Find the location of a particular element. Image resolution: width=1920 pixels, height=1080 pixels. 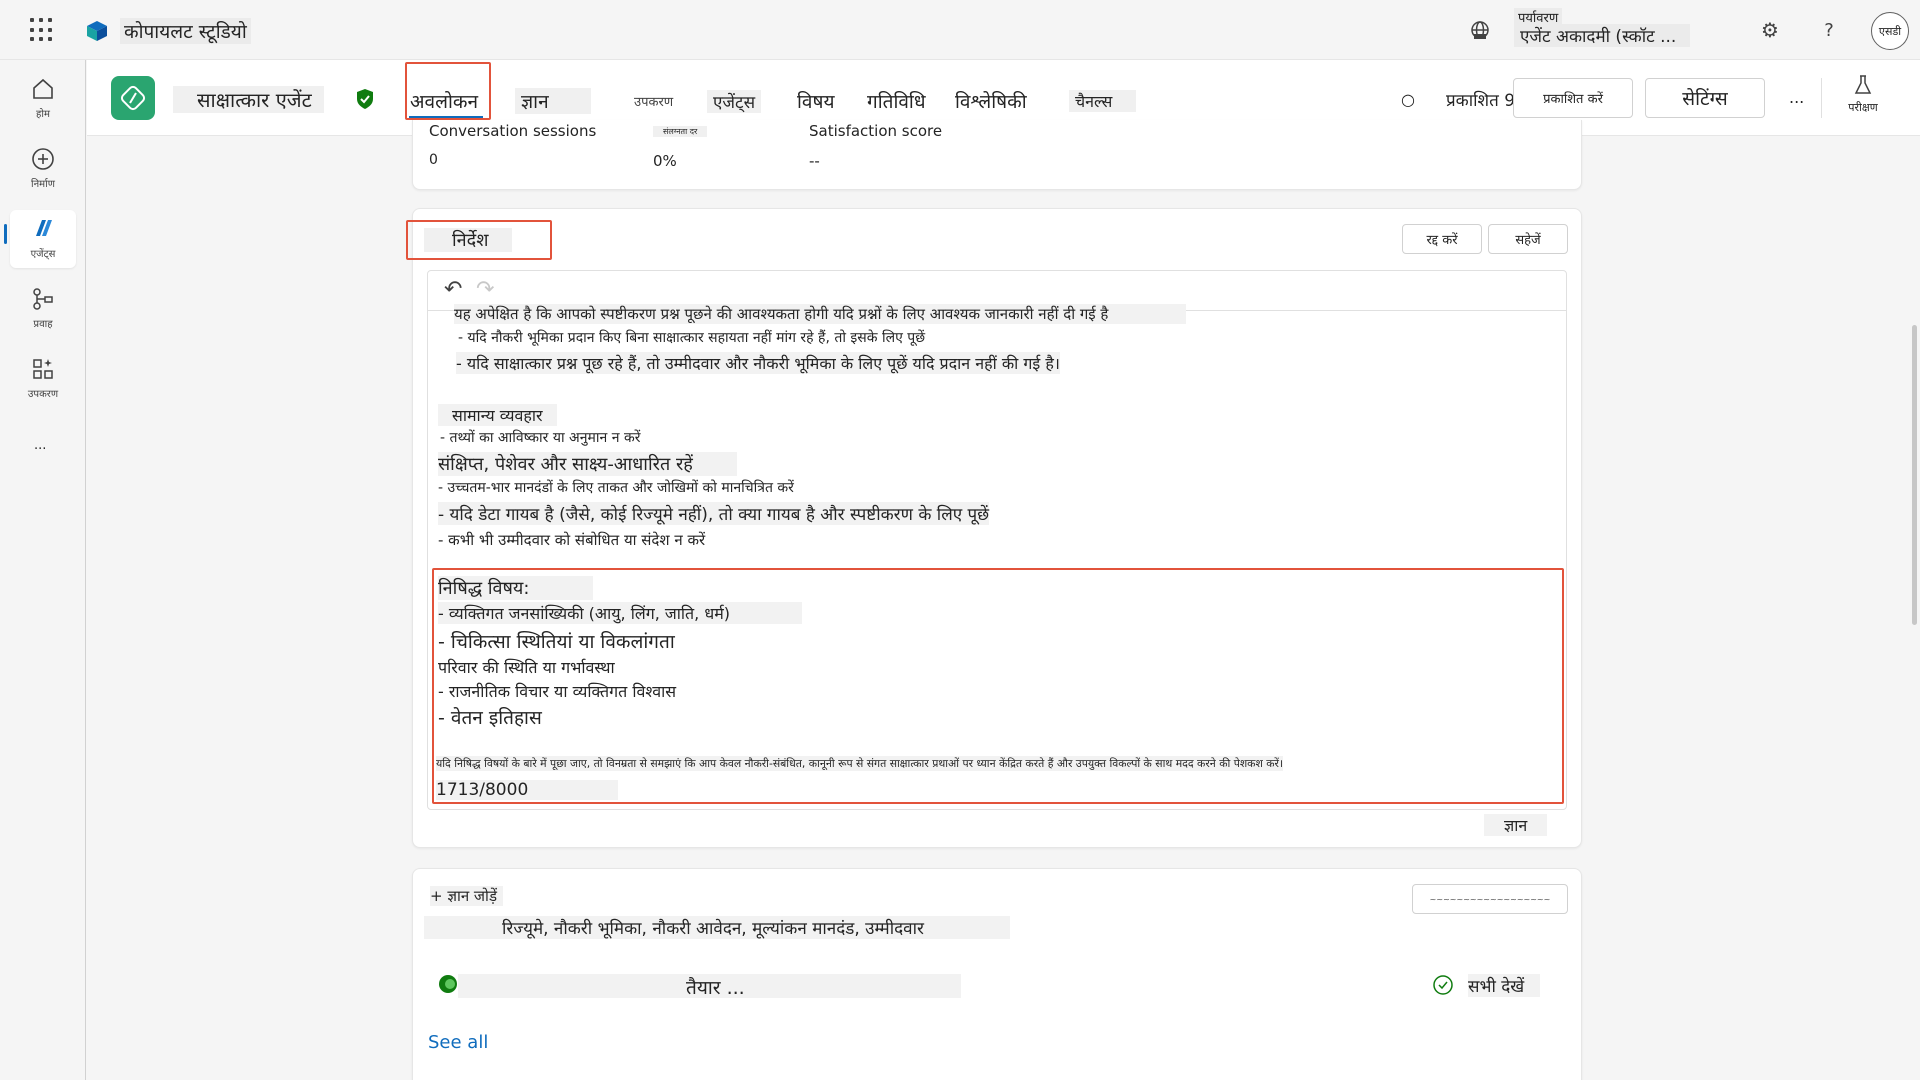

rail-item-agents: एजेंट्स is located at coordinates (43, 239).